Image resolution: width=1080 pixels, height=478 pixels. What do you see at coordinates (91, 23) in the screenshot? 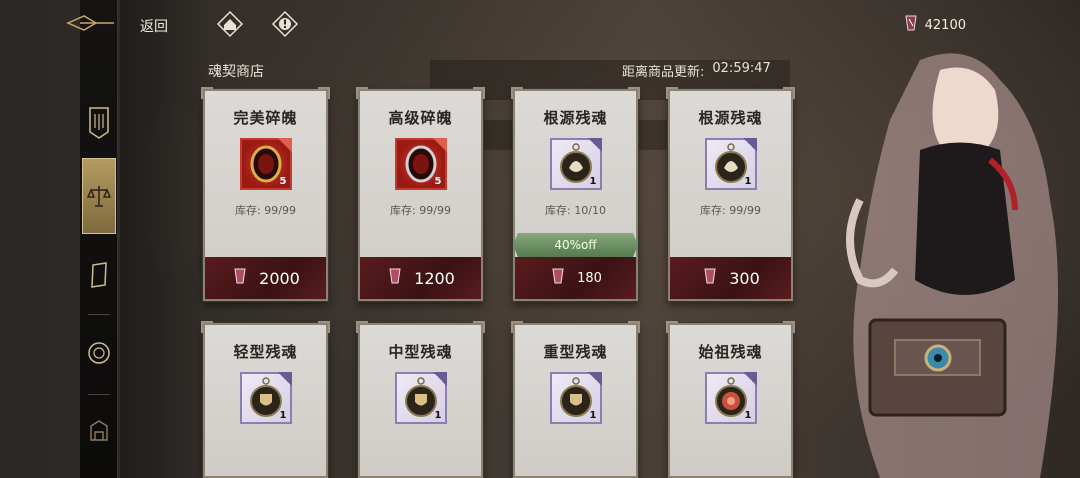
I see `back-ornament-icon` at bounding box center [91, 23].